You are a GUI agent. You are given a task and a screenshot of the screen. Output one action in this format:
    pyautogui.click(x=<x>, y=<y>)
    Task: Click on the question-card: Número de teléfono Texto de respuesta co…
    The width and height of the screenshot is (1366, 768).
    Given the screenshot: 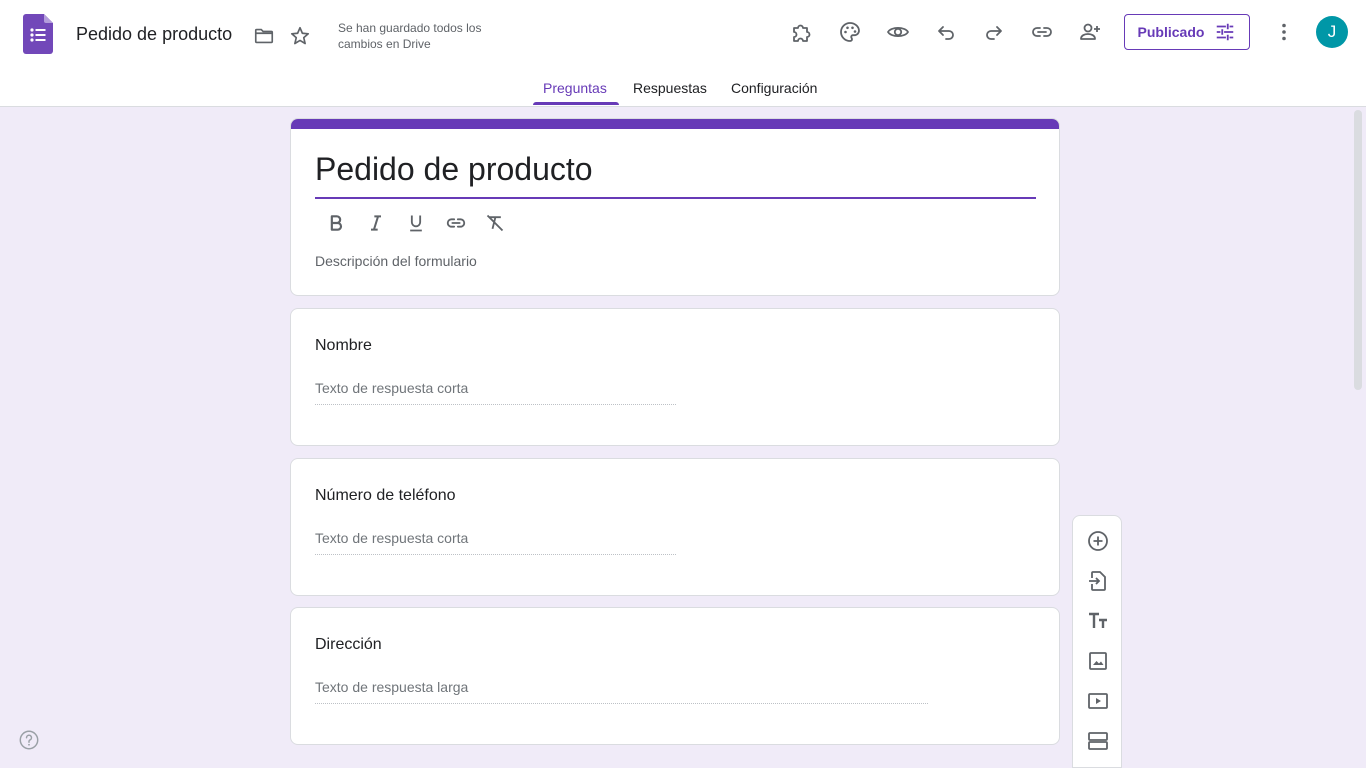 What is the action you would take?
    pyautogui.click(x=675, y=527)
    